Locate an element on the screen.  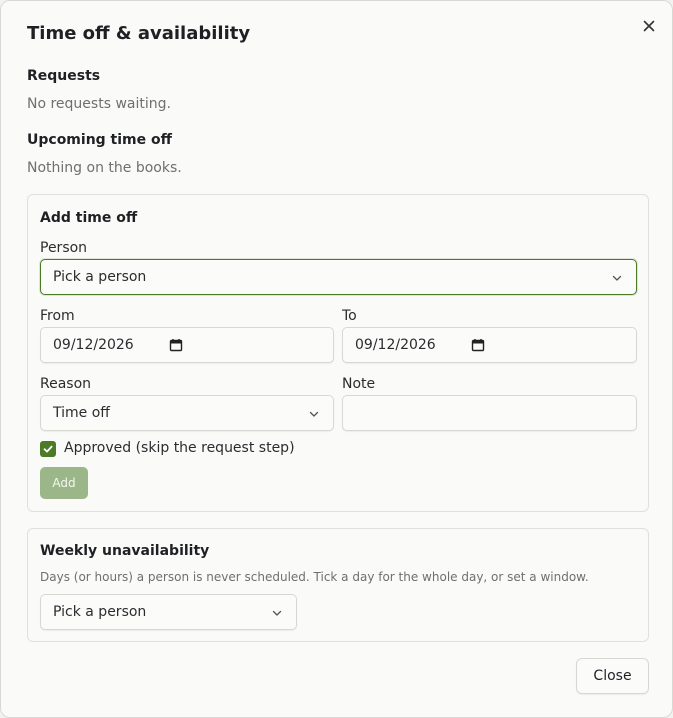
add-time-off-title: Add time off is located at coordinates (89, 218).